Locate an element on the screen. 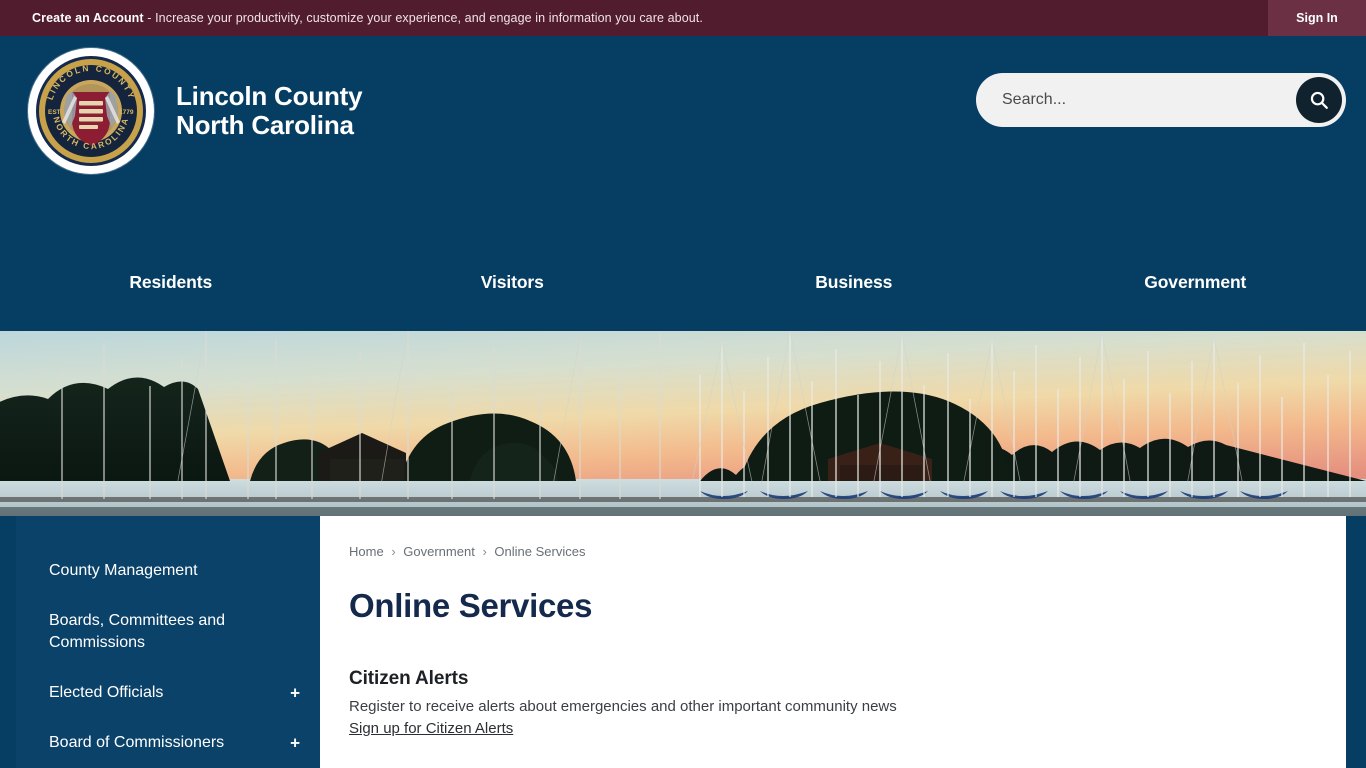  sidebar-item-label: Elected Officials is located at coordinates (106, 693).